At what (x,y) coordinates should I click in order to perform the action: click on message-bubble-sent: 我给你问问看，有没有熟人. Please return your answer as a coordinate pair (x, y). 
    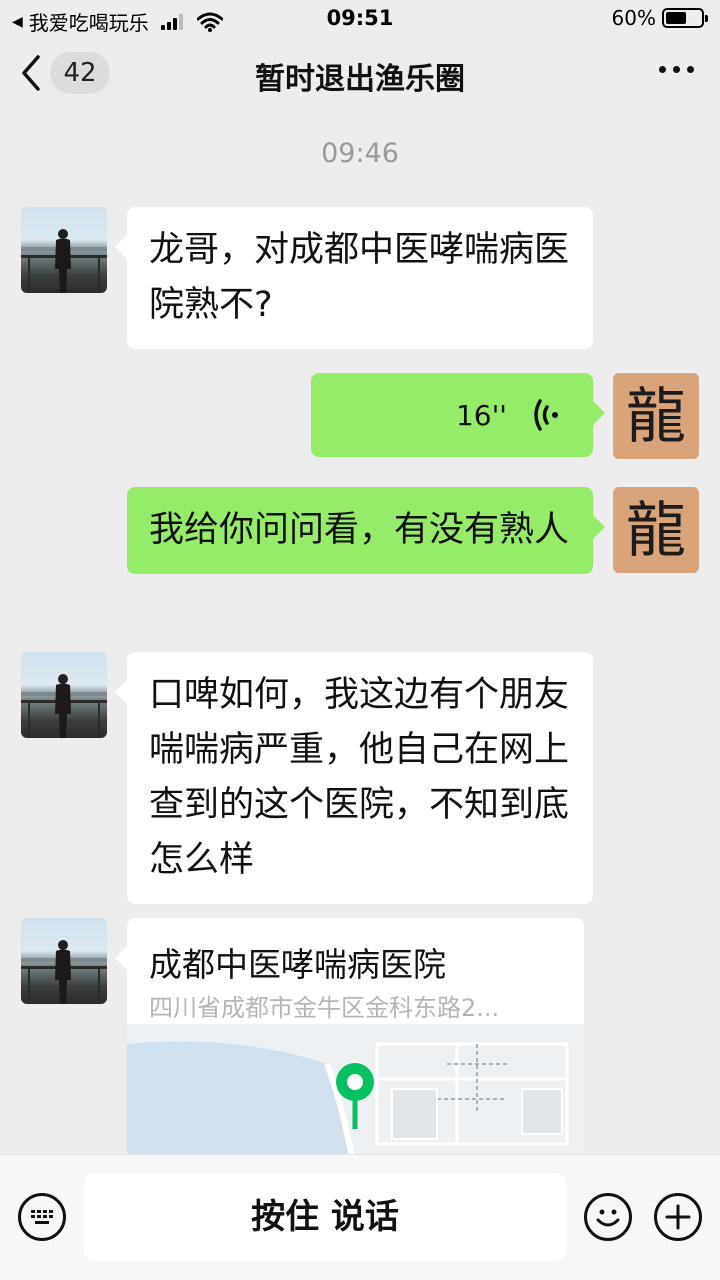
    Looking at the image, I should click on (366, 530).